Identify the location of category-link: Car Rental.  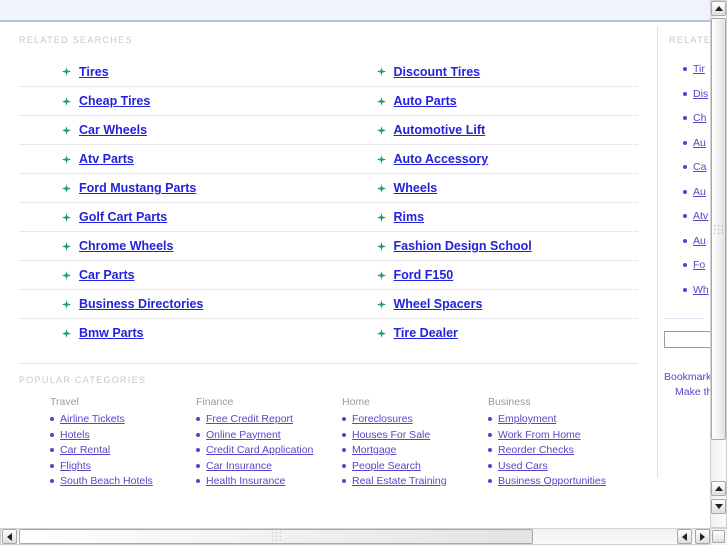
(85, 450).